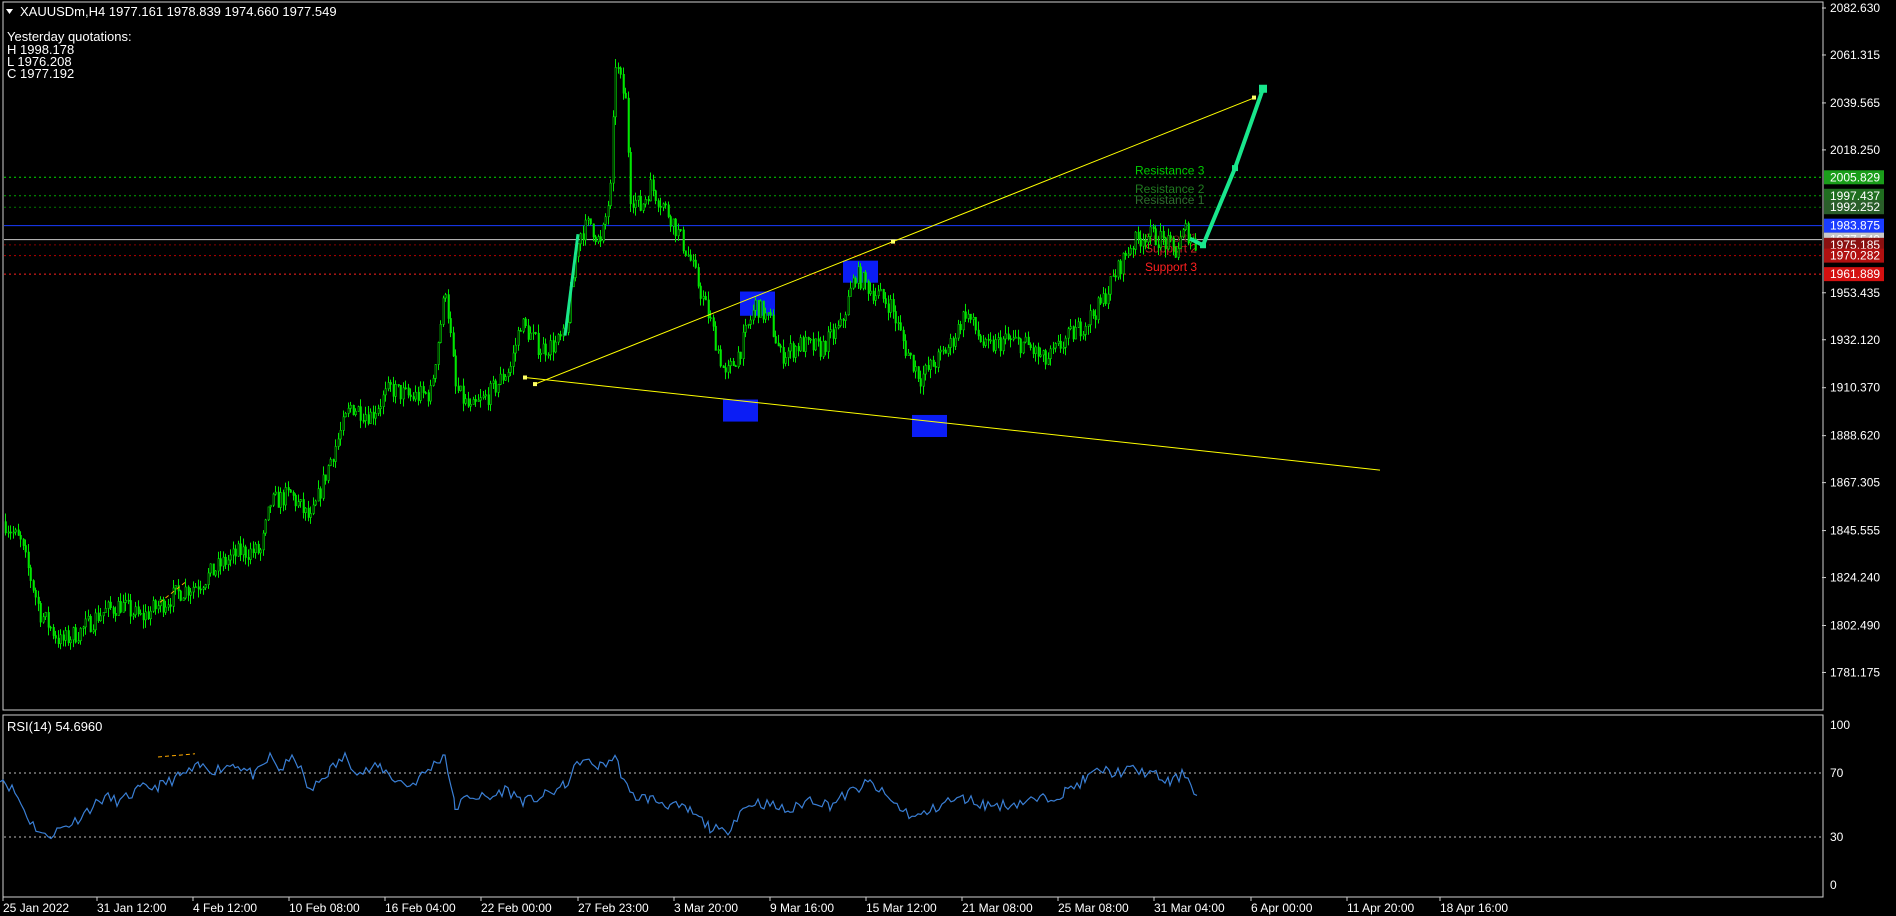 This screenshot has width=1896, height=916. Describe the element at coordinates (1189, 908) in the screenshot. I see `time-tick-label: 31 Mar 04:00` at that location.